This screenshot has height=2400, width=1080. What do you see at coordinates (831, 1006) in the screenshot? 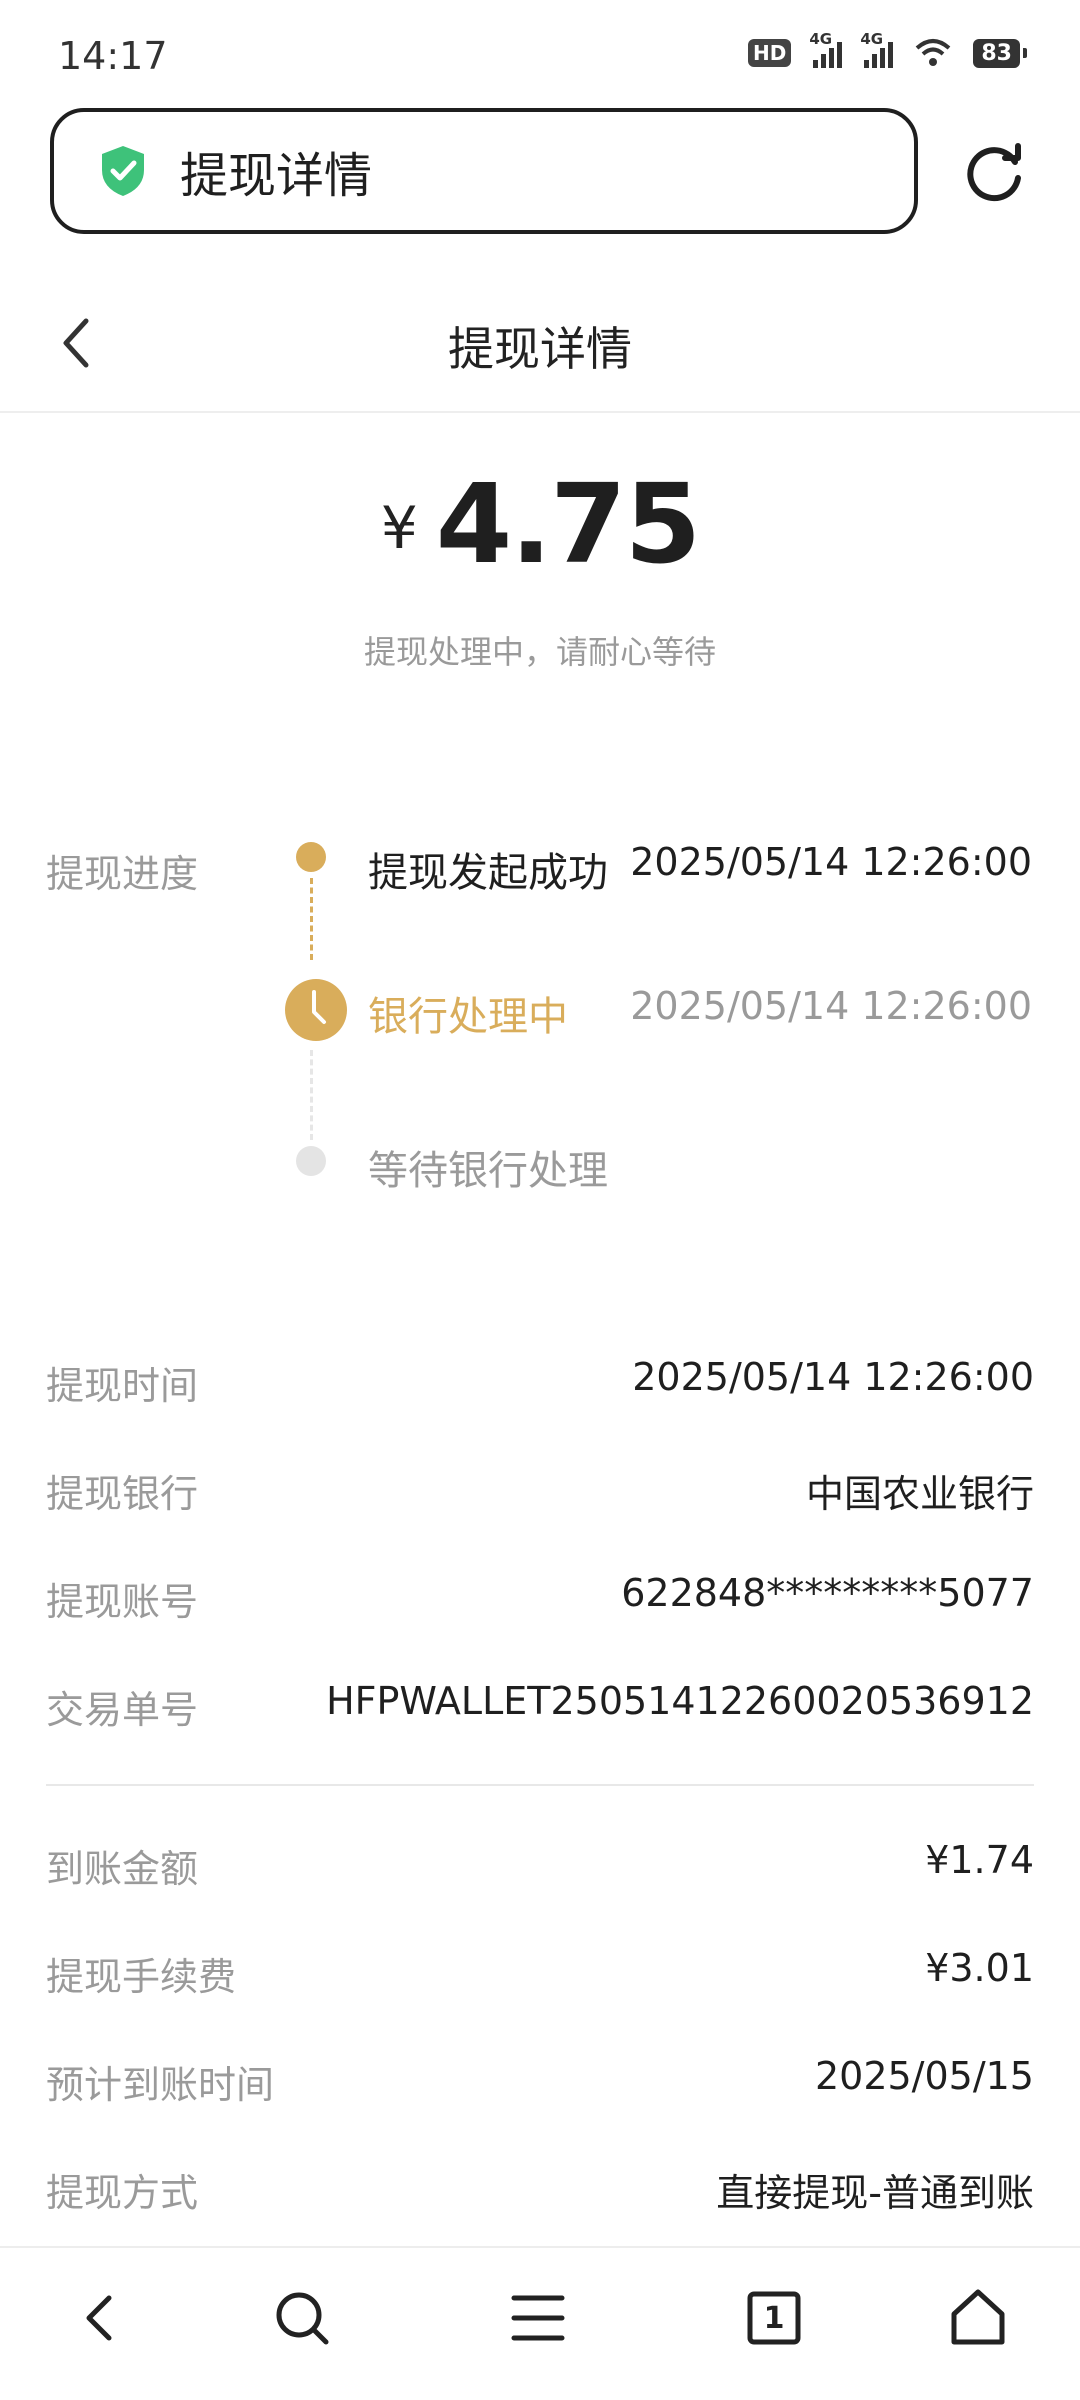
I see `step-time-2: 2025/05/14 12:26:00` at bounding box center [831, 1006].